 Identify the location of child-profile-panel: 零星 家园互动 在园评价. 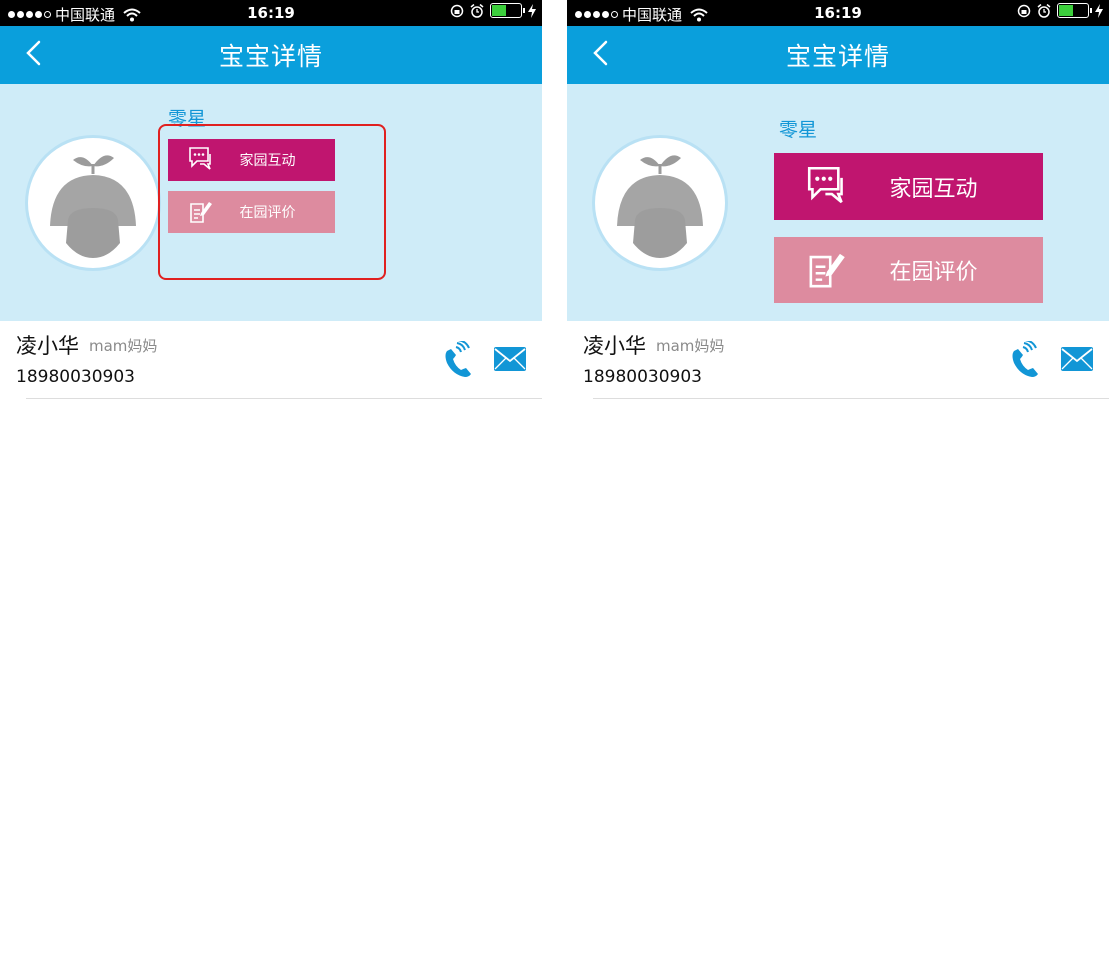
(838, 202).